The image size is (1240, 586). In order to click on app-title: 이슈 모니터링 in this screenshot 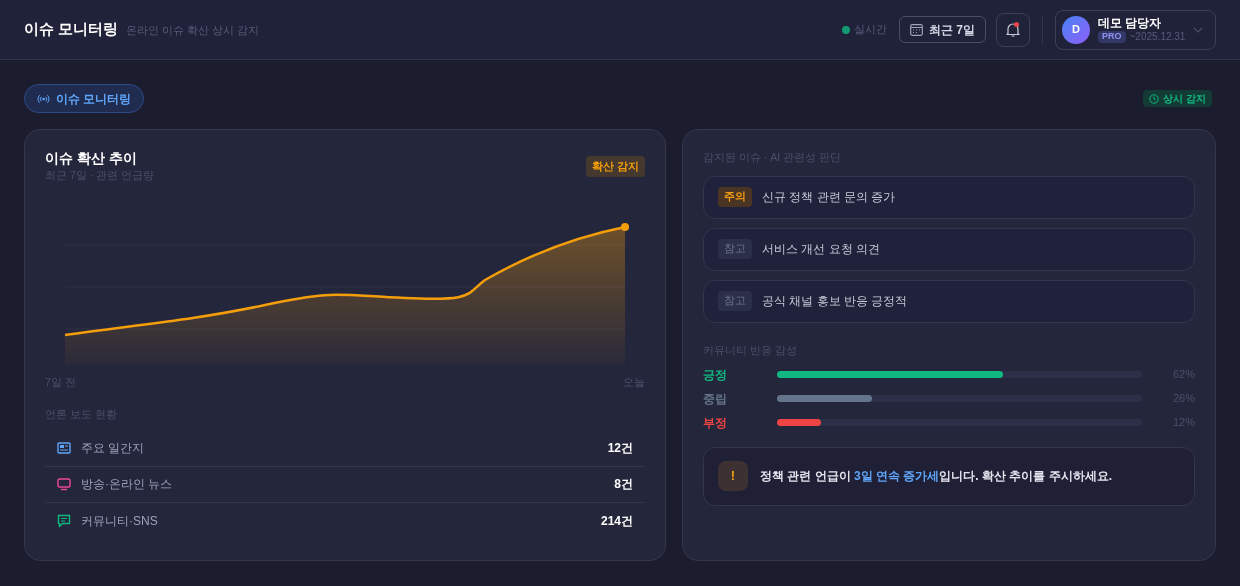, I will do `click(71, 29)`.